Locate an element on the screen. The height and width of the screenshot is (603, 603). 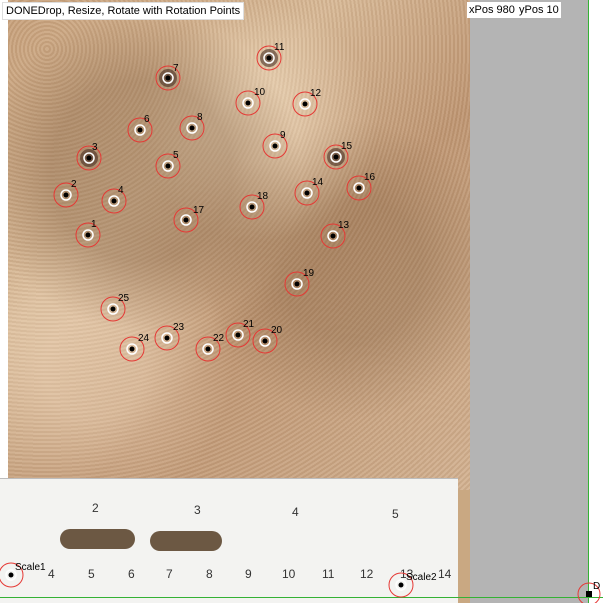
scale1-label: Scale1 is located at coordinates (30, 567).